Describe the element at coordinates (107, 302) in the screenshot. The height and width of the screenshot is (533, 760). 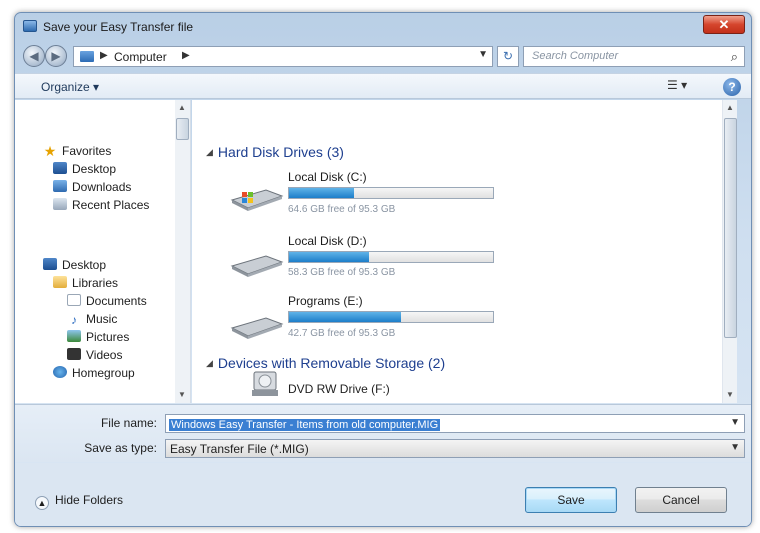
I see `nav-item-documents: Documents` at that location.